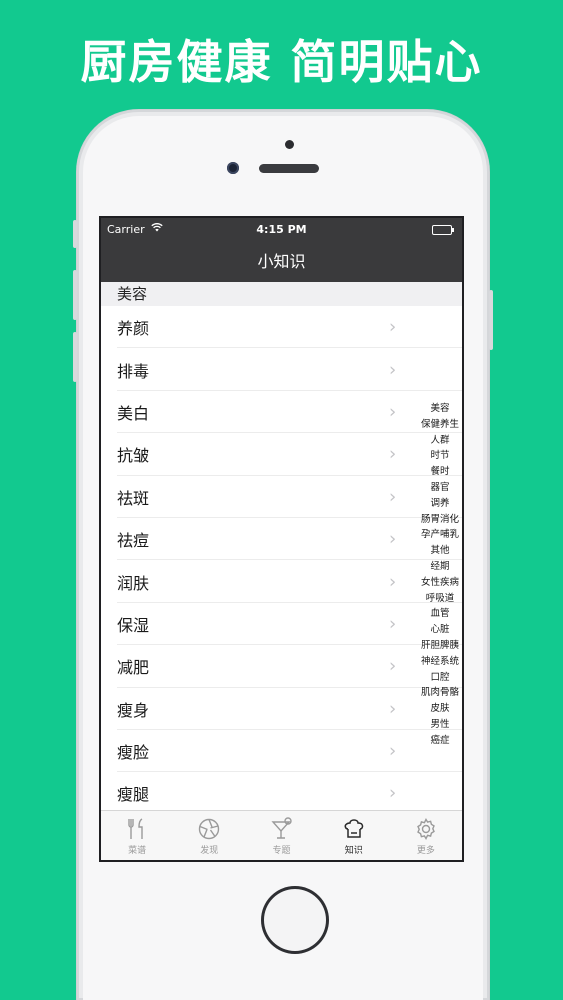 This screenshot has width=563, height=1000. I want to click on index-item: 经期, so click(439, 567).